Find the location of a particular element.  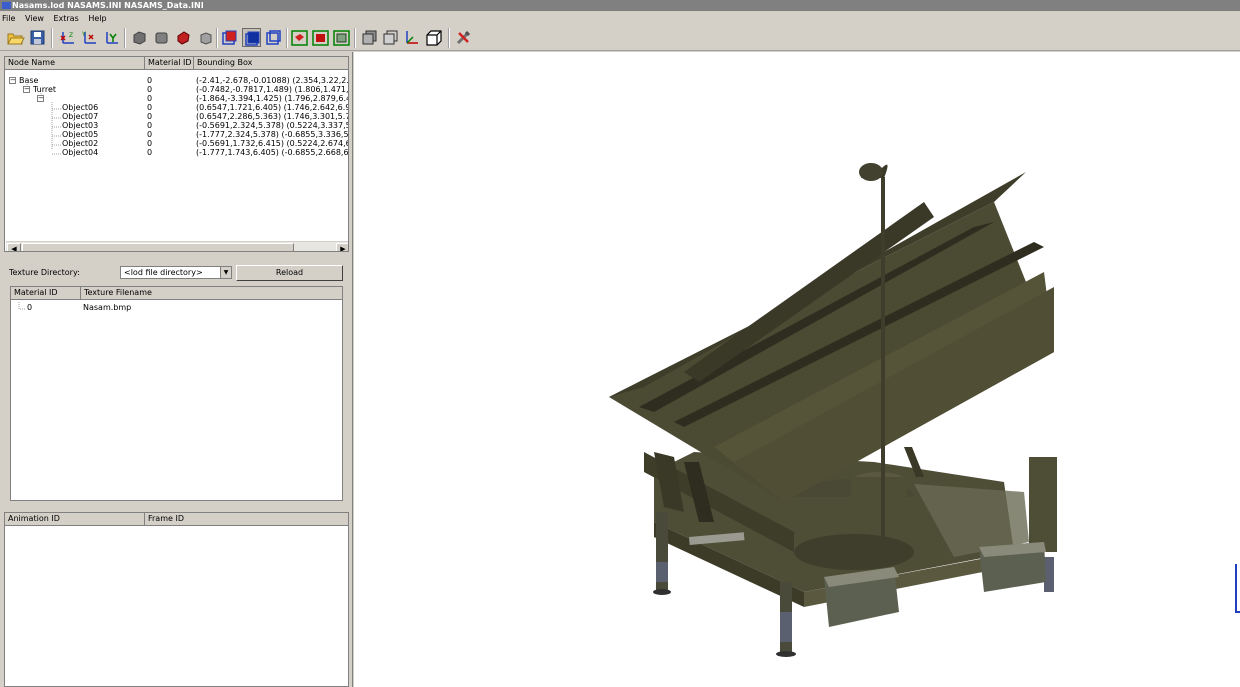

app-icon is located at coordinates (6, 5).